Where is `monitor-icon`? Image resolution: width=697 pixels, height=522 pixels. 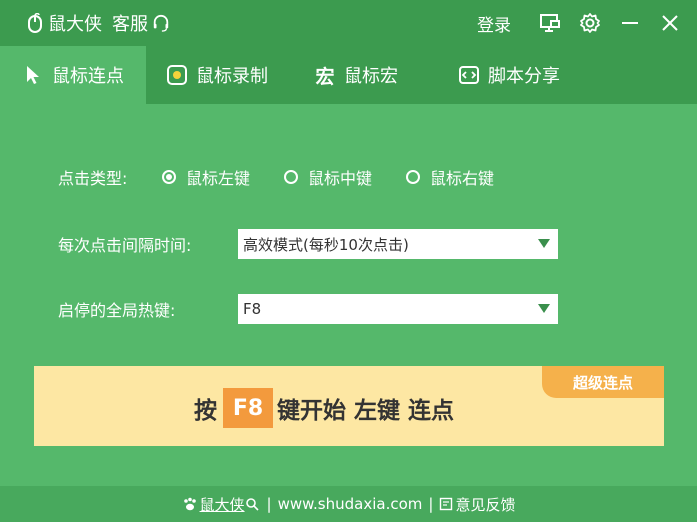 monitor-icon is located at coordinates (550, 23).